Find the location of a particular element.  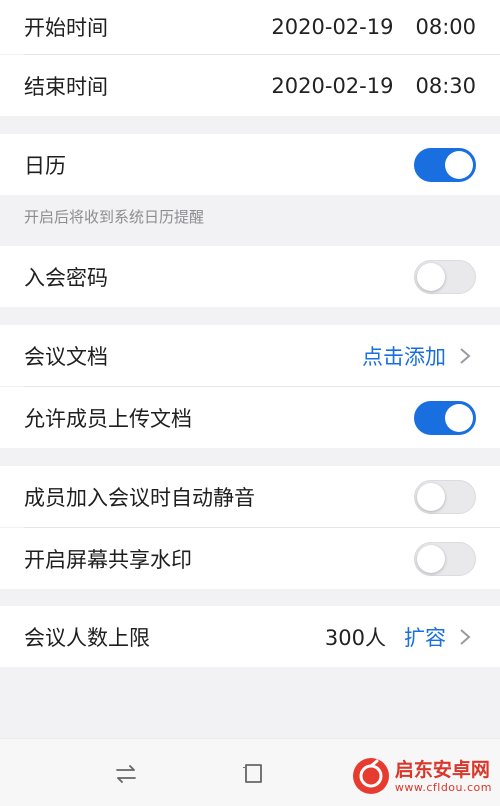

share-watermark-row: 开启屏幕共享水印 is located at coordinates (250, 558).